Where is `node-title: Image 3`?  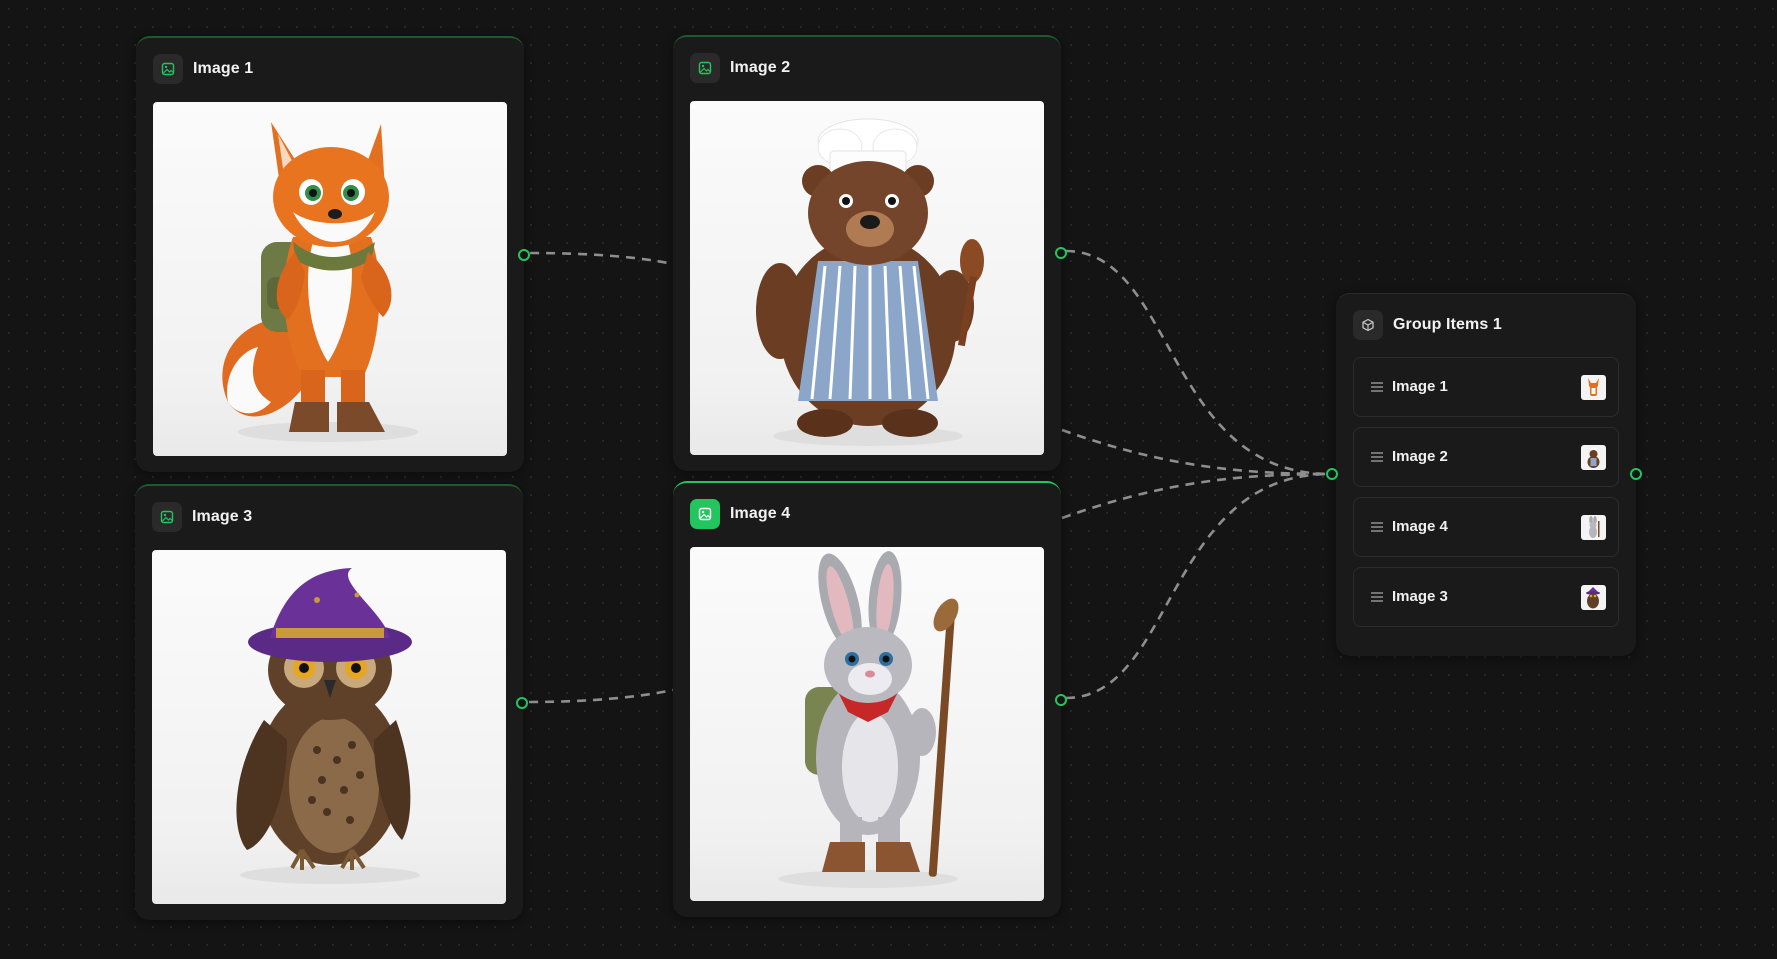
node-title: Image 3 is located at coordinates (222, 516).